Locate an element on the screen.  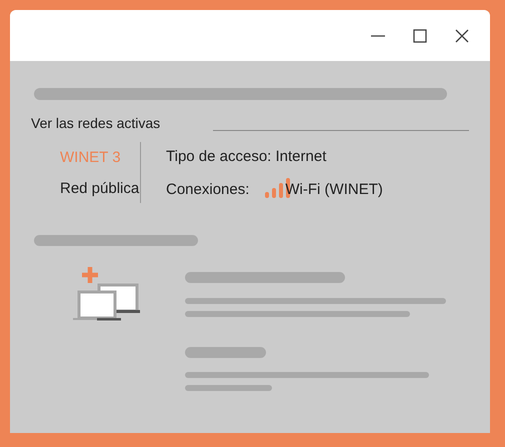
section-label: Ver las redes activas is located at coordinates (95, 123).